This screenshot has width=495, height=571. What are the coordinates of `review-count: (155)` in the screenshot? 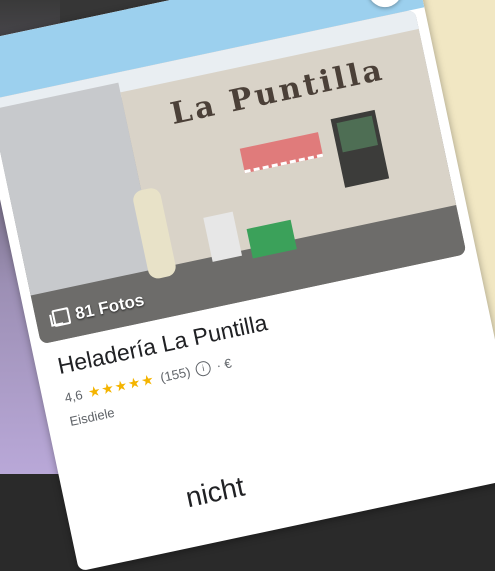 It's located at (175, 375).